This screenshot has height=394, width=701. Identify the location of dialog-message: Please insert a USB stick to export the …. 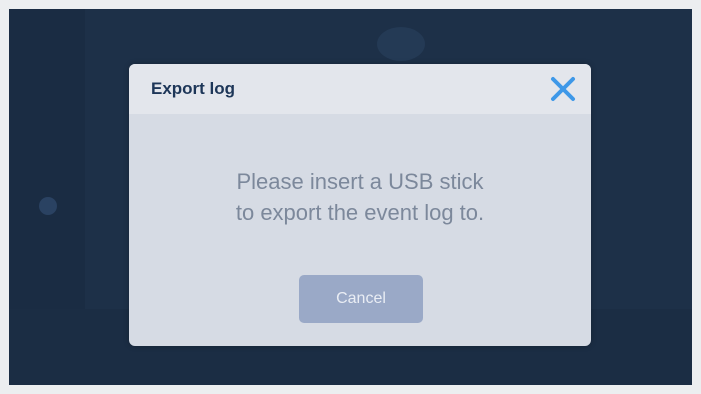
(360, 197).